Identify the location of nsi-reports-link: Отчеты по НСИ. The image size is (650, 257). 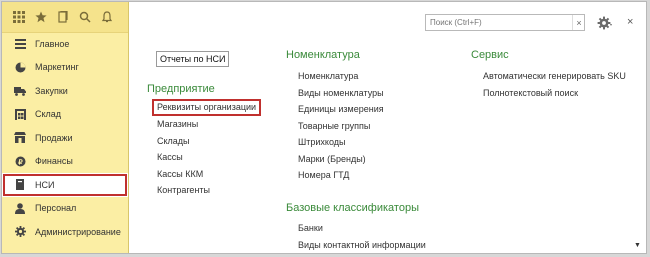
(193, 59).